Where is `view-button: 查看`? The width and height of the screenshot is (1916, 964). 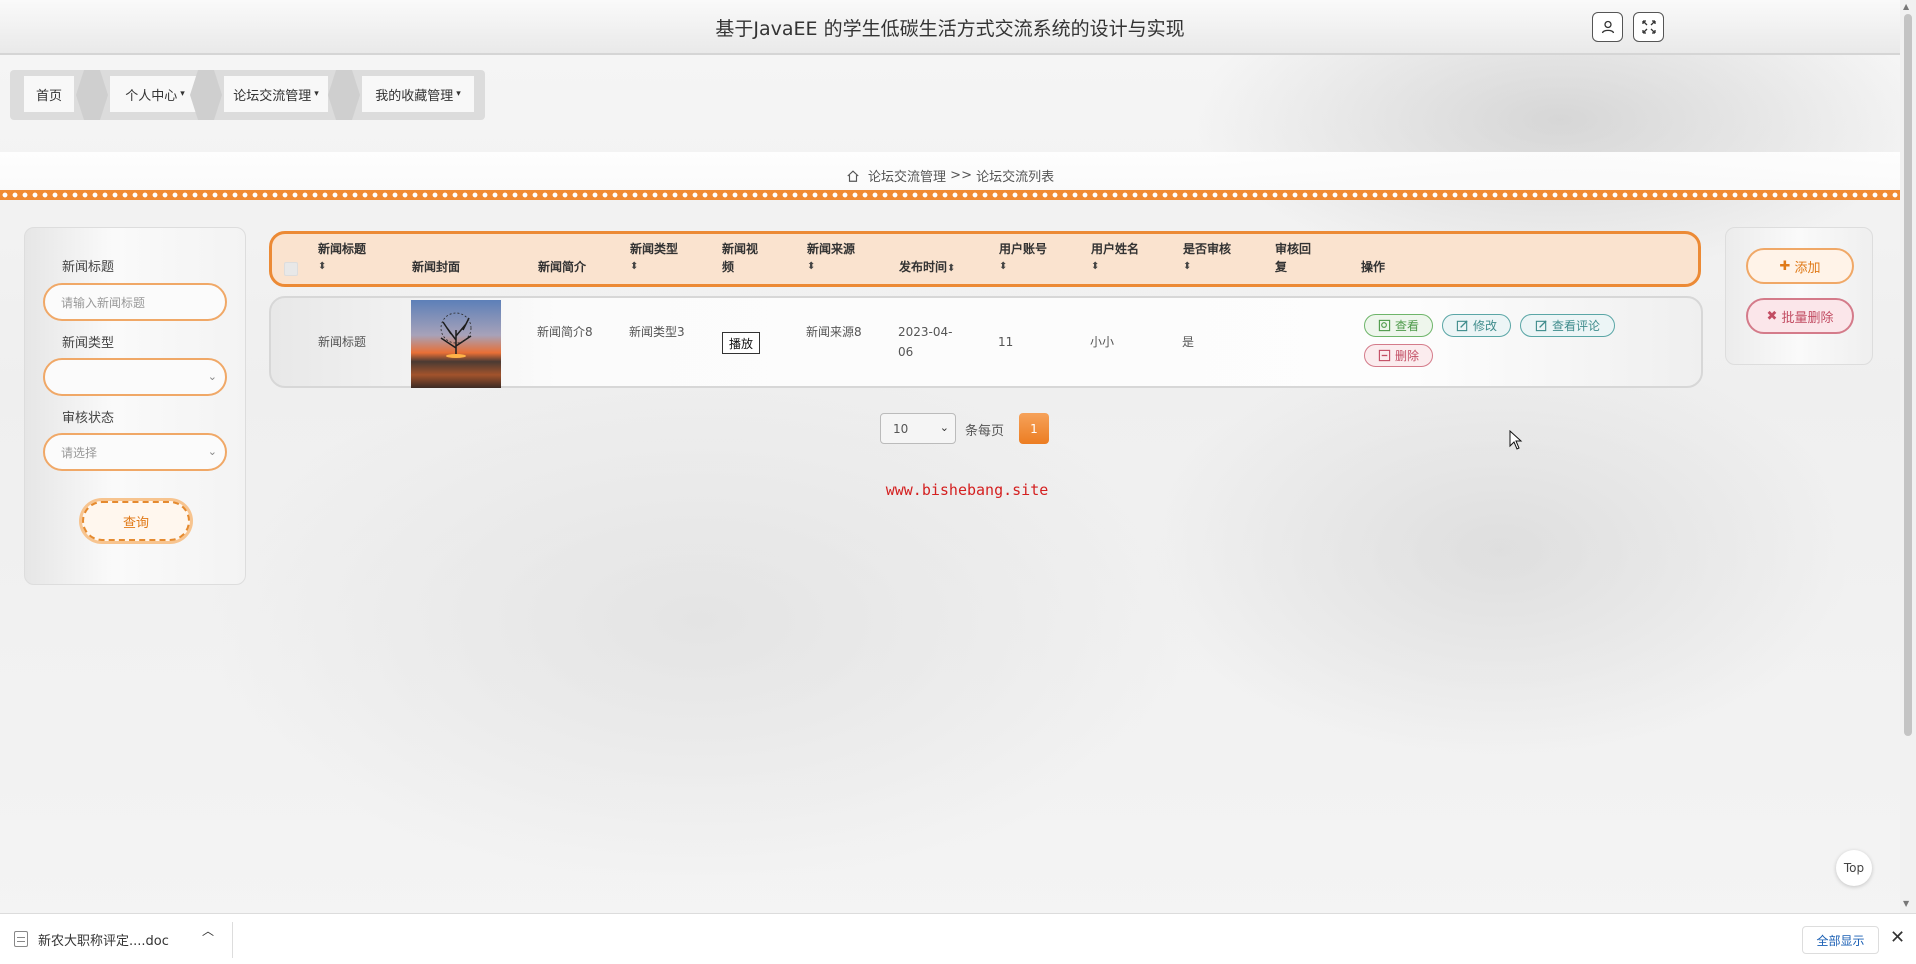 view-button: 查看 is located at coordinates (1398, 325).